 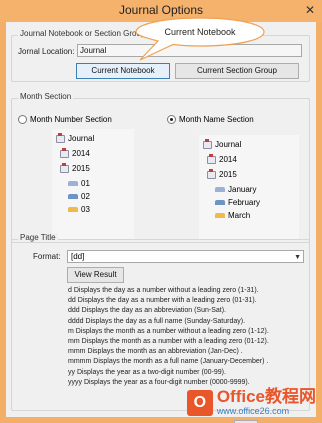 What do you see at coordinates (85, 209) in the screenshot?
I see `tree-month-label: 03` at bounding box center [85, 209].